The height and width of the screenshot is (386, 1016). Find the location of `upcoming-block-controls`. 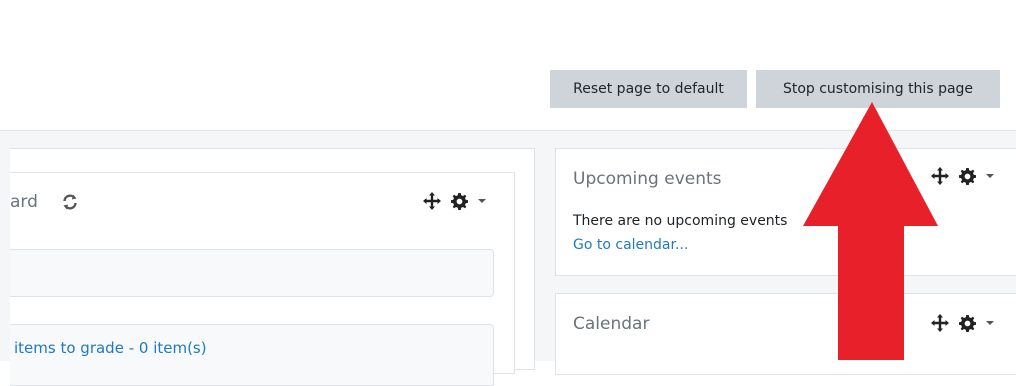

upcoming-block-controls is located at coordinates (962, 176).